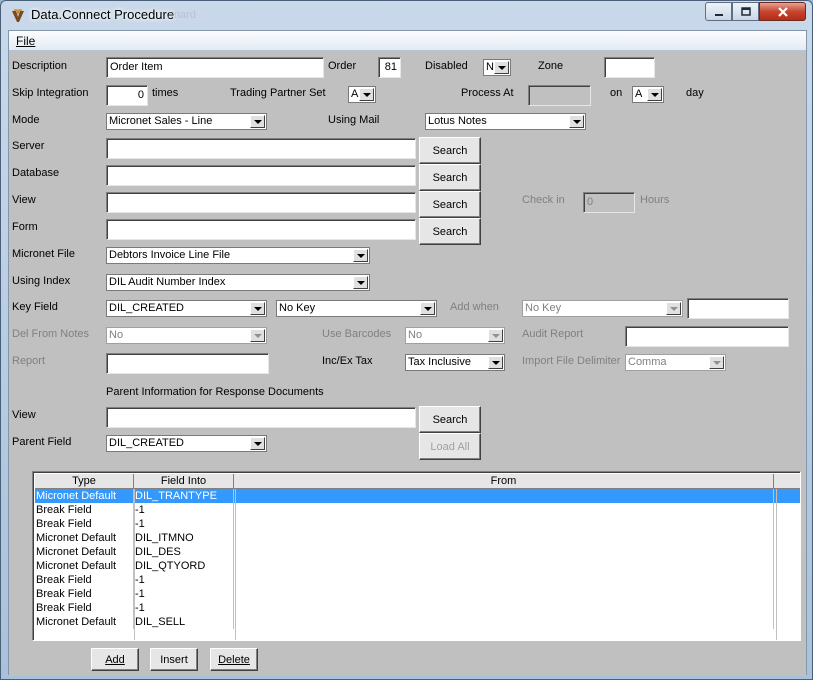 This screenshot has height=680, width=813. I want to click on view-input, so click(261, 202).